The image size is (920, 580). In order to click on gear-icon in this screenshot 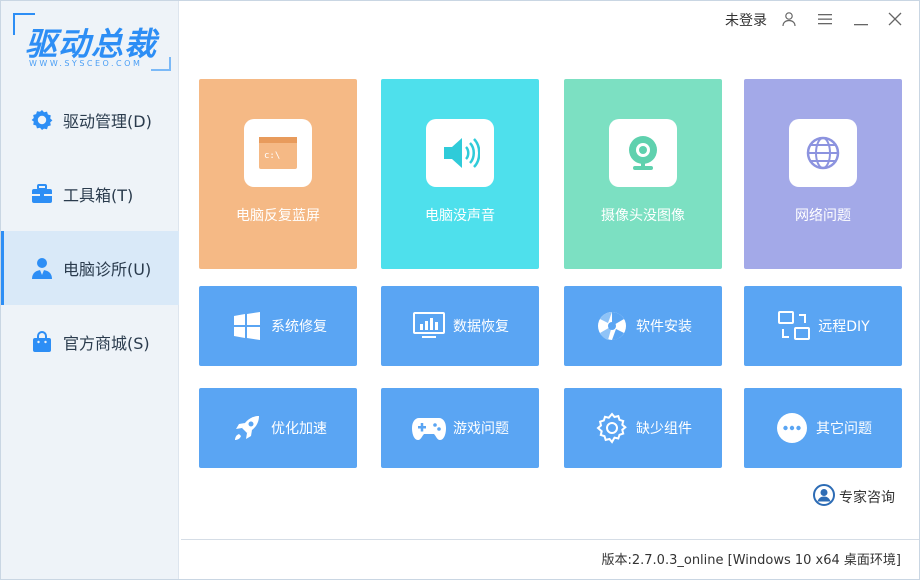, I will do `click(42, 120)`.